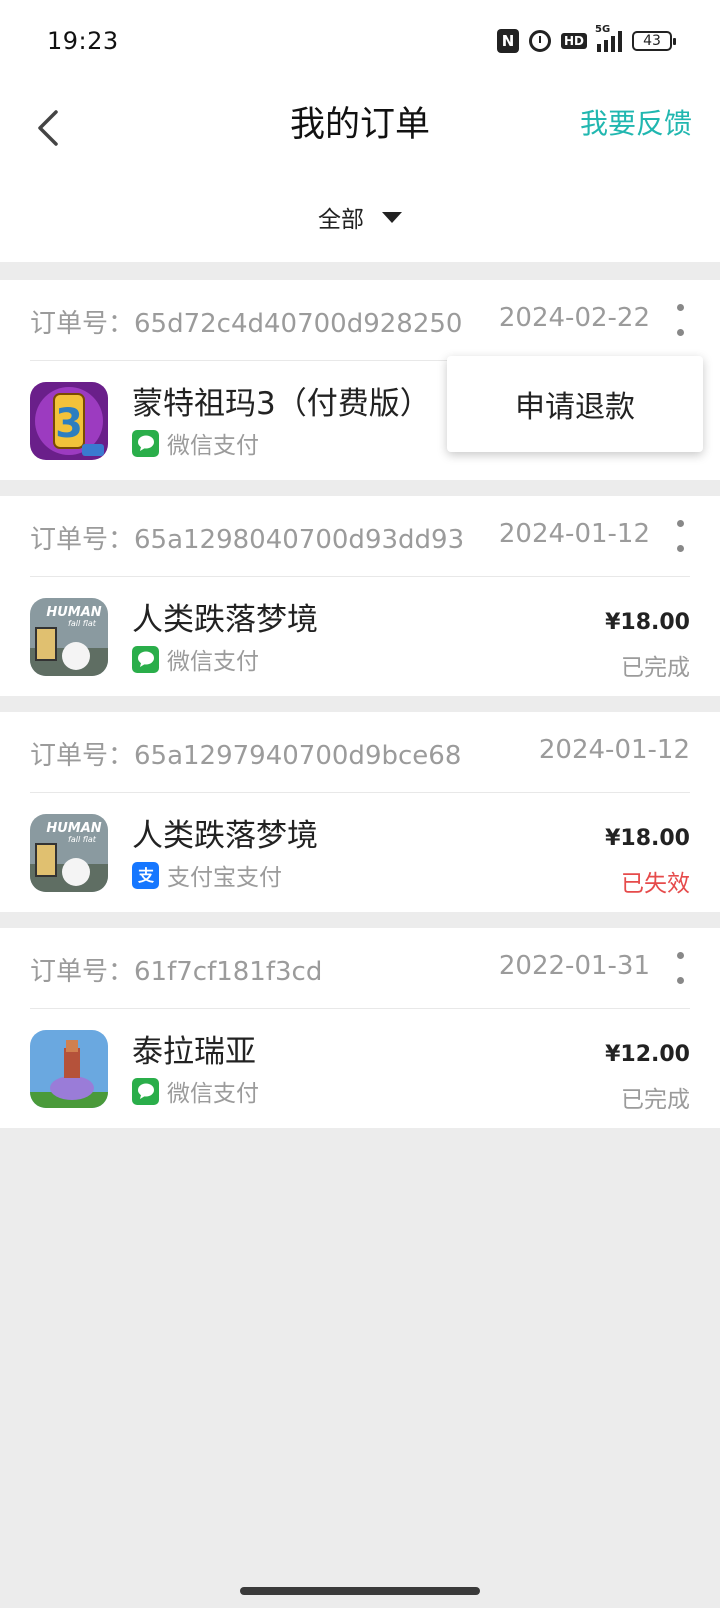 Image resolution: width=720 pixels, height=1608 pixels. What do you see at coordinates (647, 1054) in the screenshot?
I see `order-price: ¥12.00` at bounding box center [647, 1054].